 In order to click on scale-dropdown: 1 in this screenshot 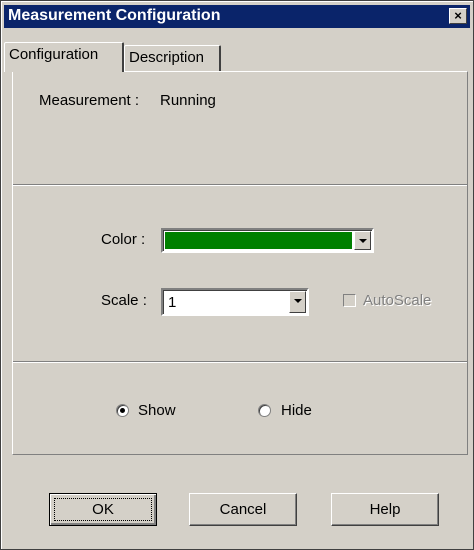, I will do `click(235, 302)`.